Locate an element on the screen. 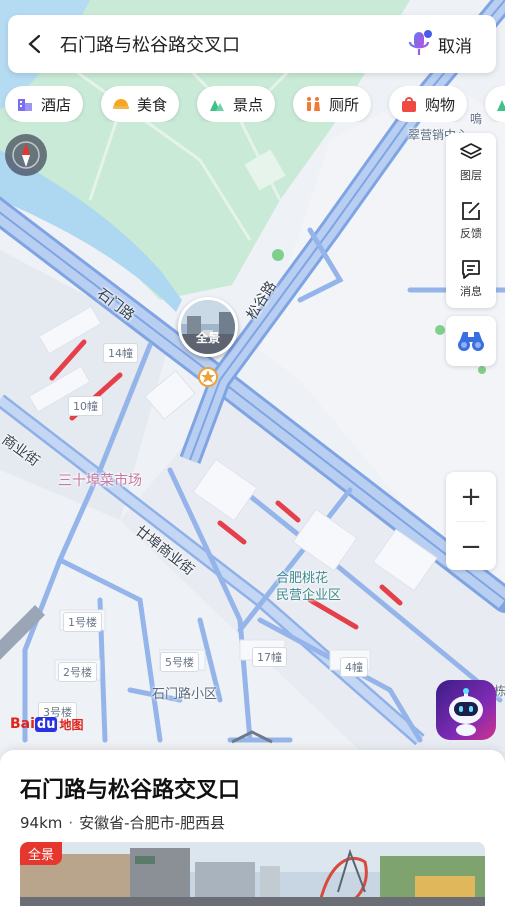 This screenshot has height=906, width=505. voice-search-button is located at coordinates (420, 44).